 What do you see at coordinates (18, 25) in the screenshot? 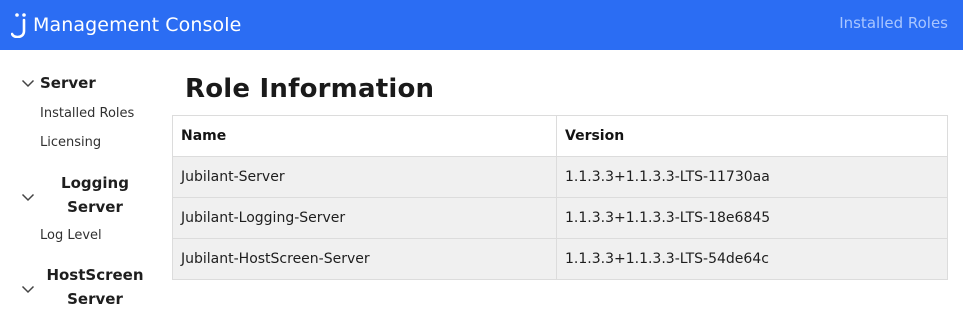
I see `app-logo-icon` at bounding box center [18, 25].